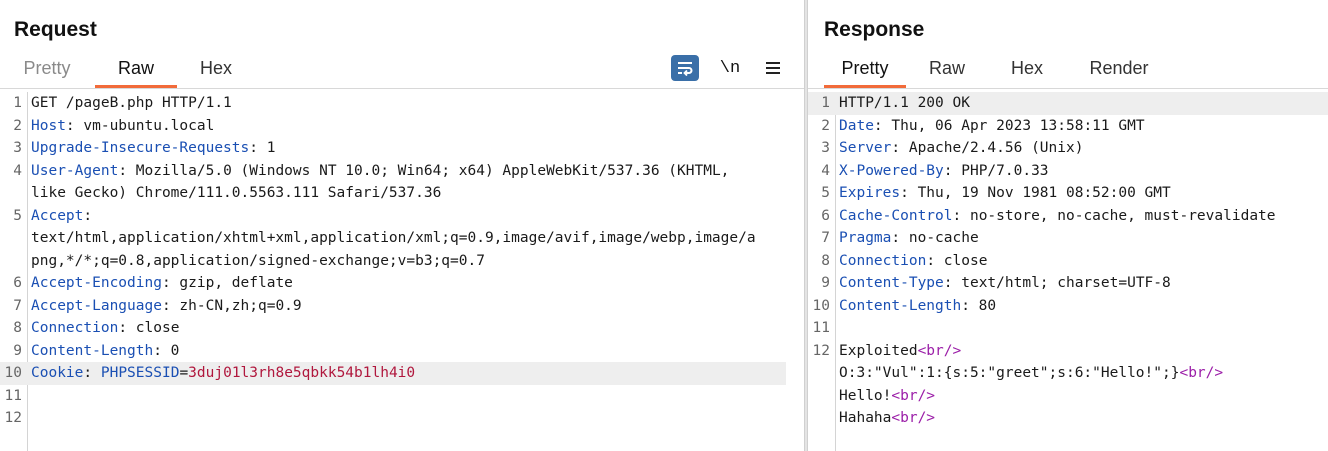 This screenshot has width=1328, height=451. What do you see at coordinates (1000, 170) in the screenshot?
I see `header-value: PHP/7.0.33` at bounding box center [1000, 170].